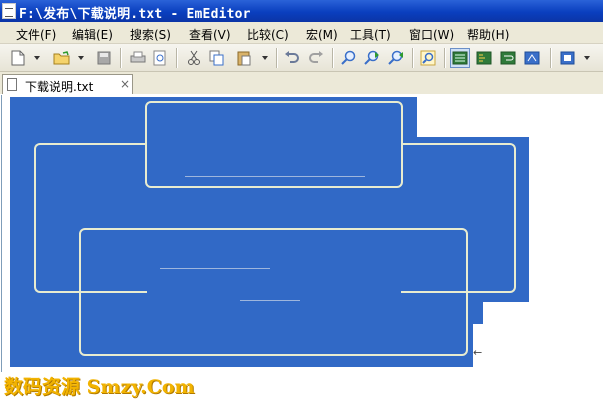 The image size is (603, 415). I want to click on app-icon, so click(9, 11).